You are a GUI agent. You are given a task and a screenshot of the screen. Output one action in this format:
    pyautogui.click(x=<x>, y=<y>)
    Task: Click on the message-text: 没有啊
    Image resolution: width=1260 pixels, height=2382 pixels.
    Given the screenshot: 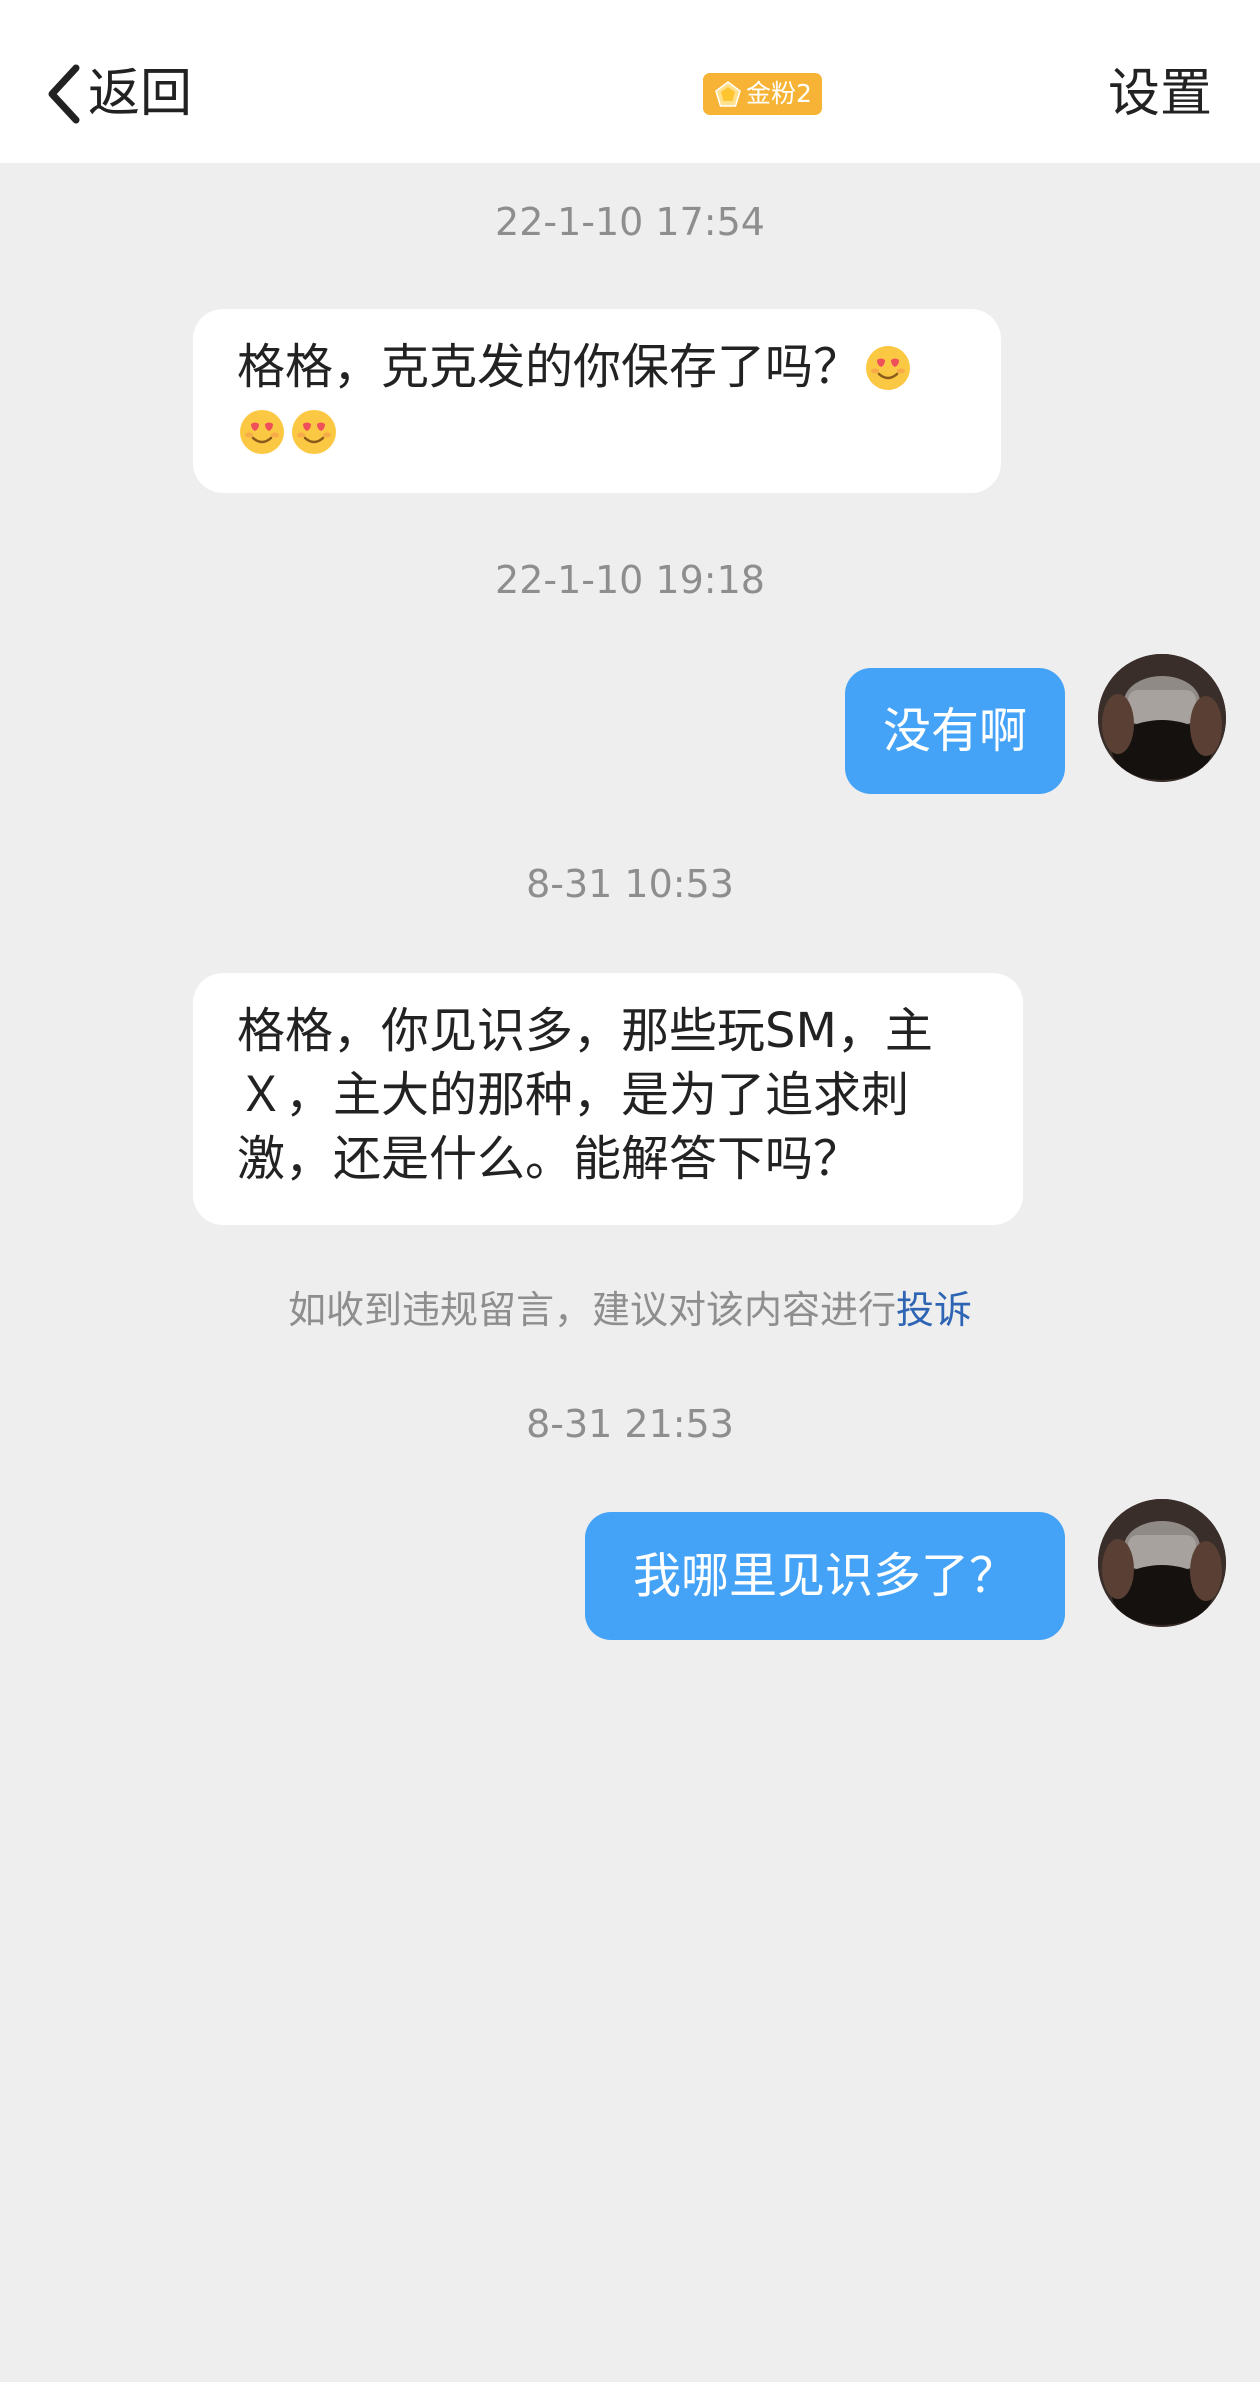 What is the action you would take?
    pyautogui.click(x=954, y=731)
    